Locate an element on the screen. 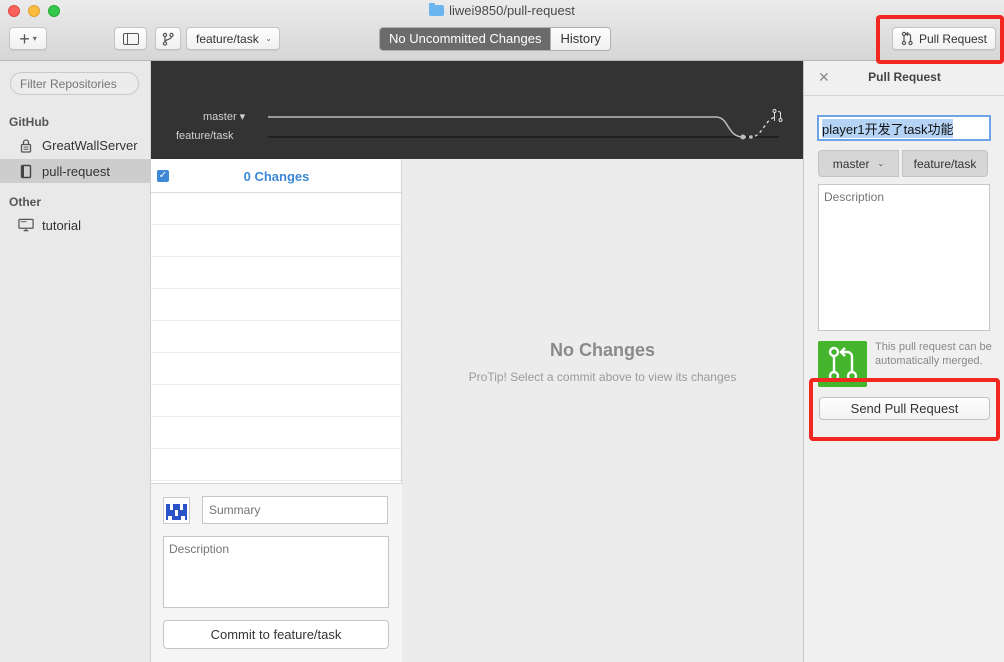  changes-header: ✓ 0 Changes is located at coordinates (276, 176).